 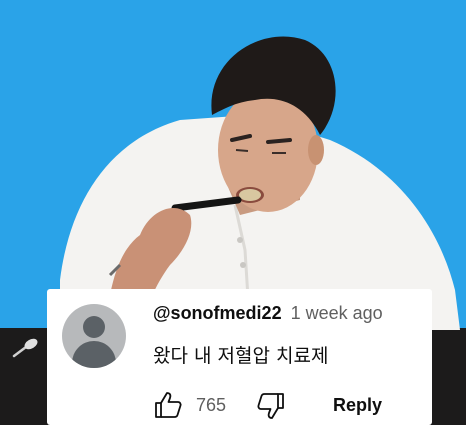 What do you see at coordinates (217, 313) in the screenshot?
I see `comment-author: @sonofmedi22` at bounding box center [217, 313].